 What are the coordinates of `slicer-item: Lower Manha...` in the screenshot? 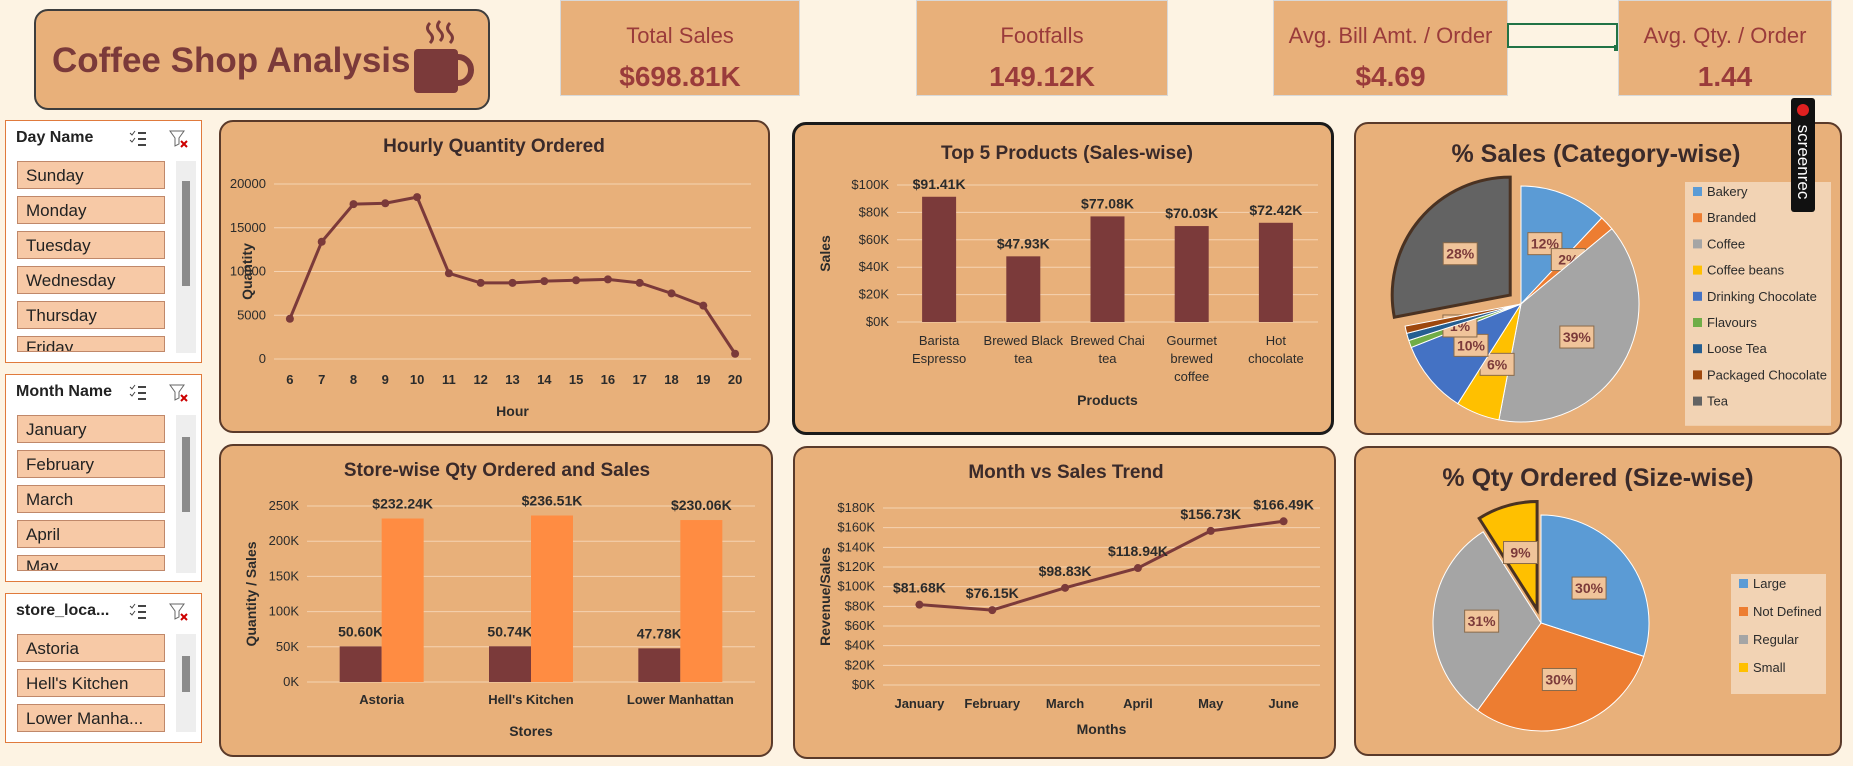 It's located at (91, 718).